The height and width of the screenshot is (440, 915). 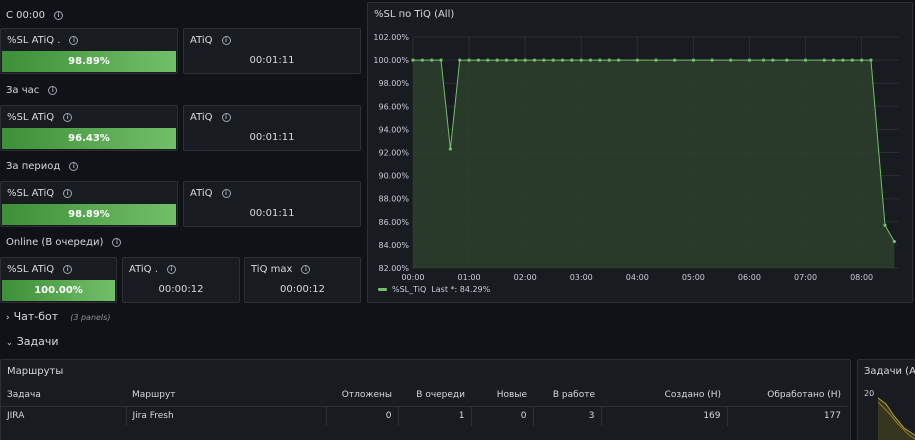 I want to click on column-header: Задача, so click(x=63, y=395).